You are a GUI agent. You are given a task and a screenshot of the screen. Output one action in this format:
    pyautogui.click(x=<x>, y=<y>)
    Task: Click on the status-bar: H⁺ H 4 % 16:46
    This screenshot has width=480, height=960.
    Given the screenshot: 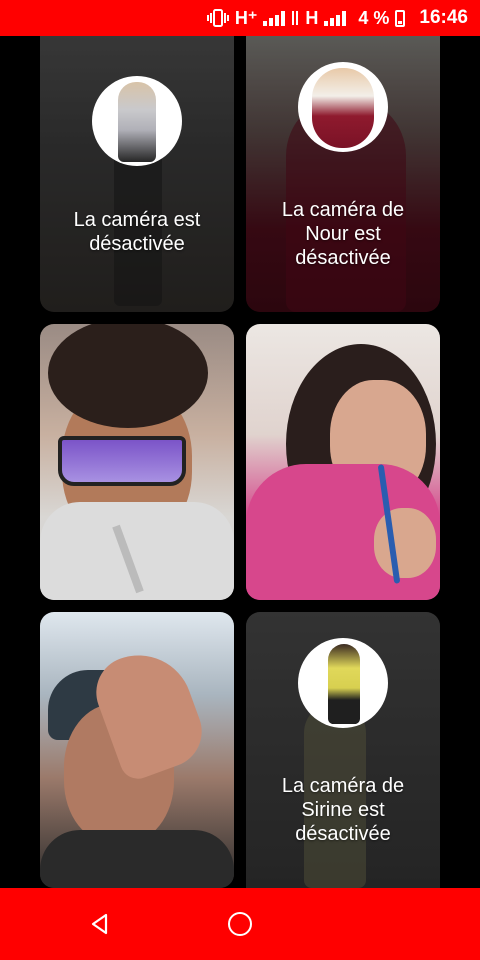 What is the action you would take?
    pyautogui.click(x=240, y=18)
    